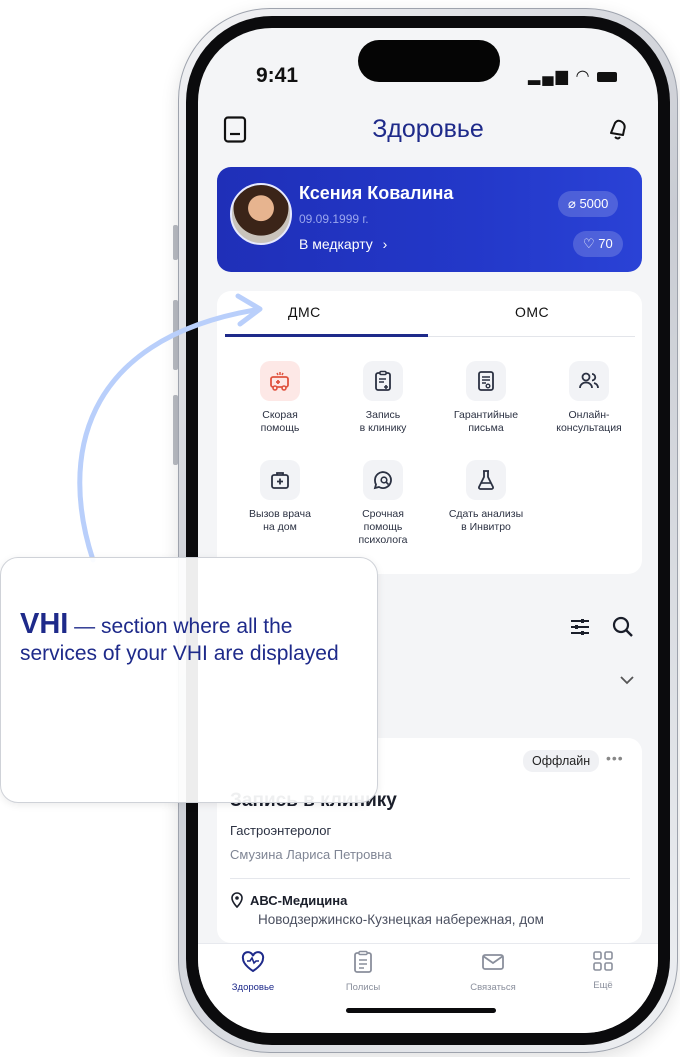 The image size is (680, 1057). Describe the element at coordinates (189, 680) in the screenshot. I see `annotation-callout` at that location.